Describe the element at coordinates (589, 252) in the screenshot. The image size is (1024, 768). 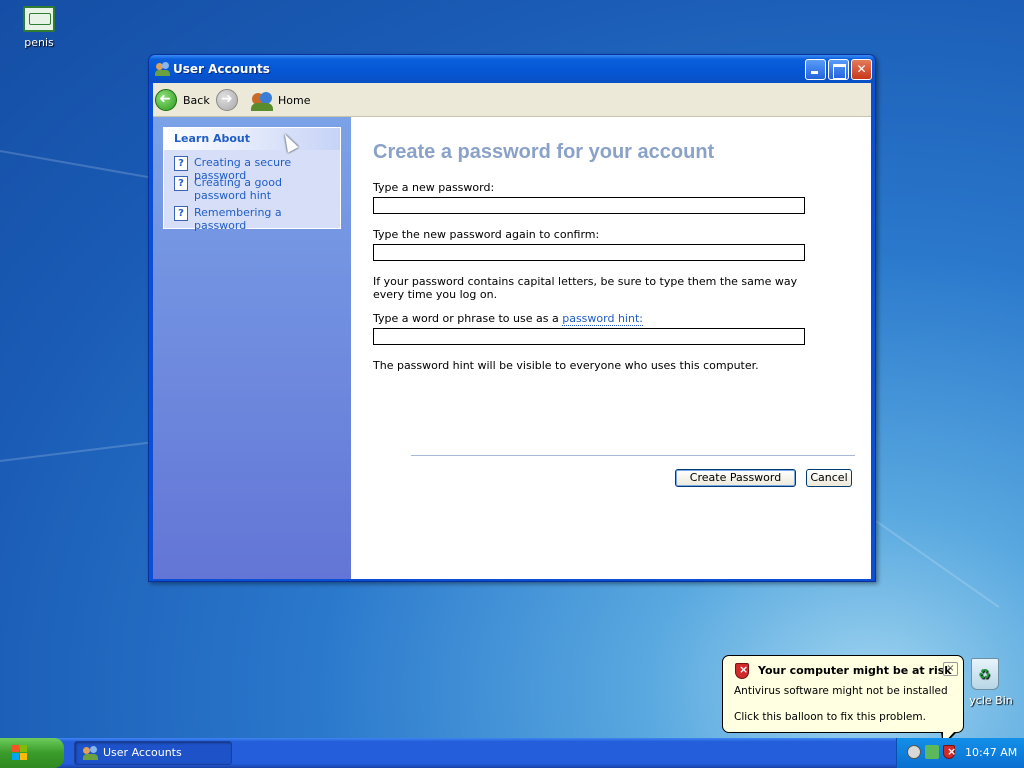
I see `confirm-password-field` at that location.